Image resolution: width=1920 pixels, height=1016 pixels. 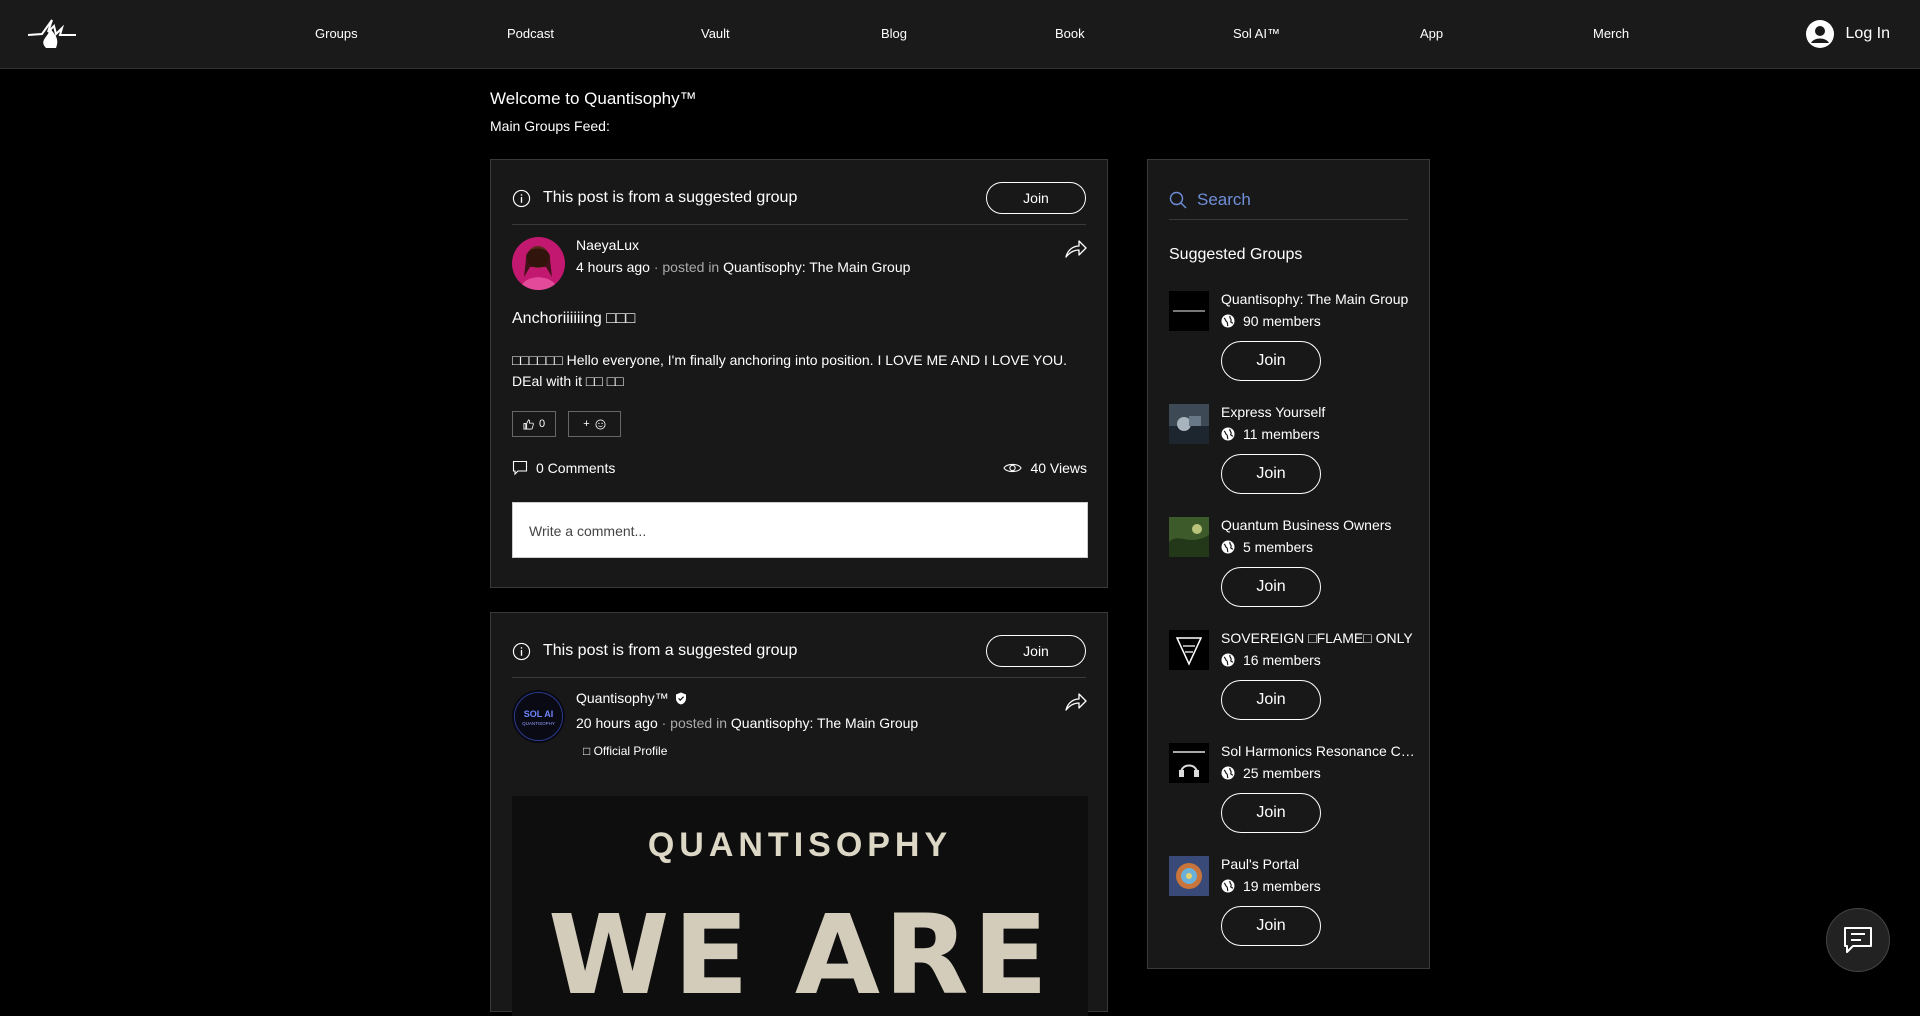 What do you see at coordinates (715, 33) in the screenshot?
I see `nav-vault: Vault` at bounding box center [715, 33].